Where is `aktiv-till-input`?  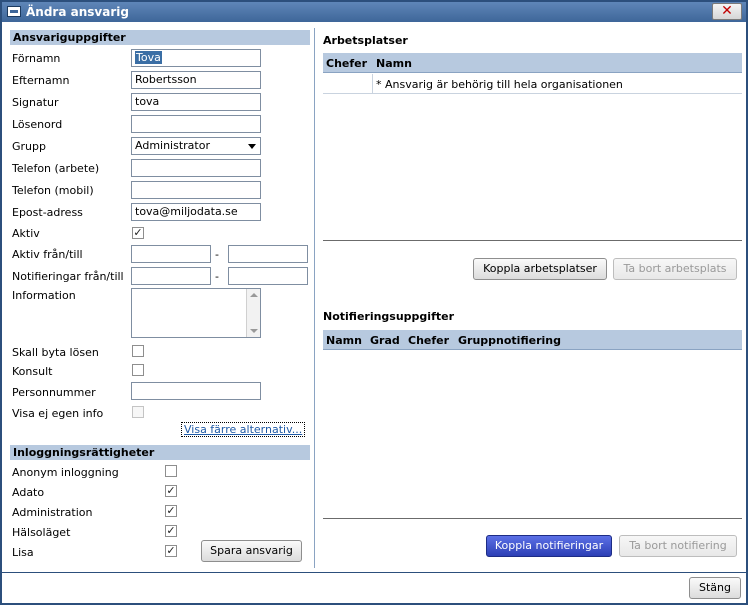 aktiv-till-input is located at coordinates (268, 254).